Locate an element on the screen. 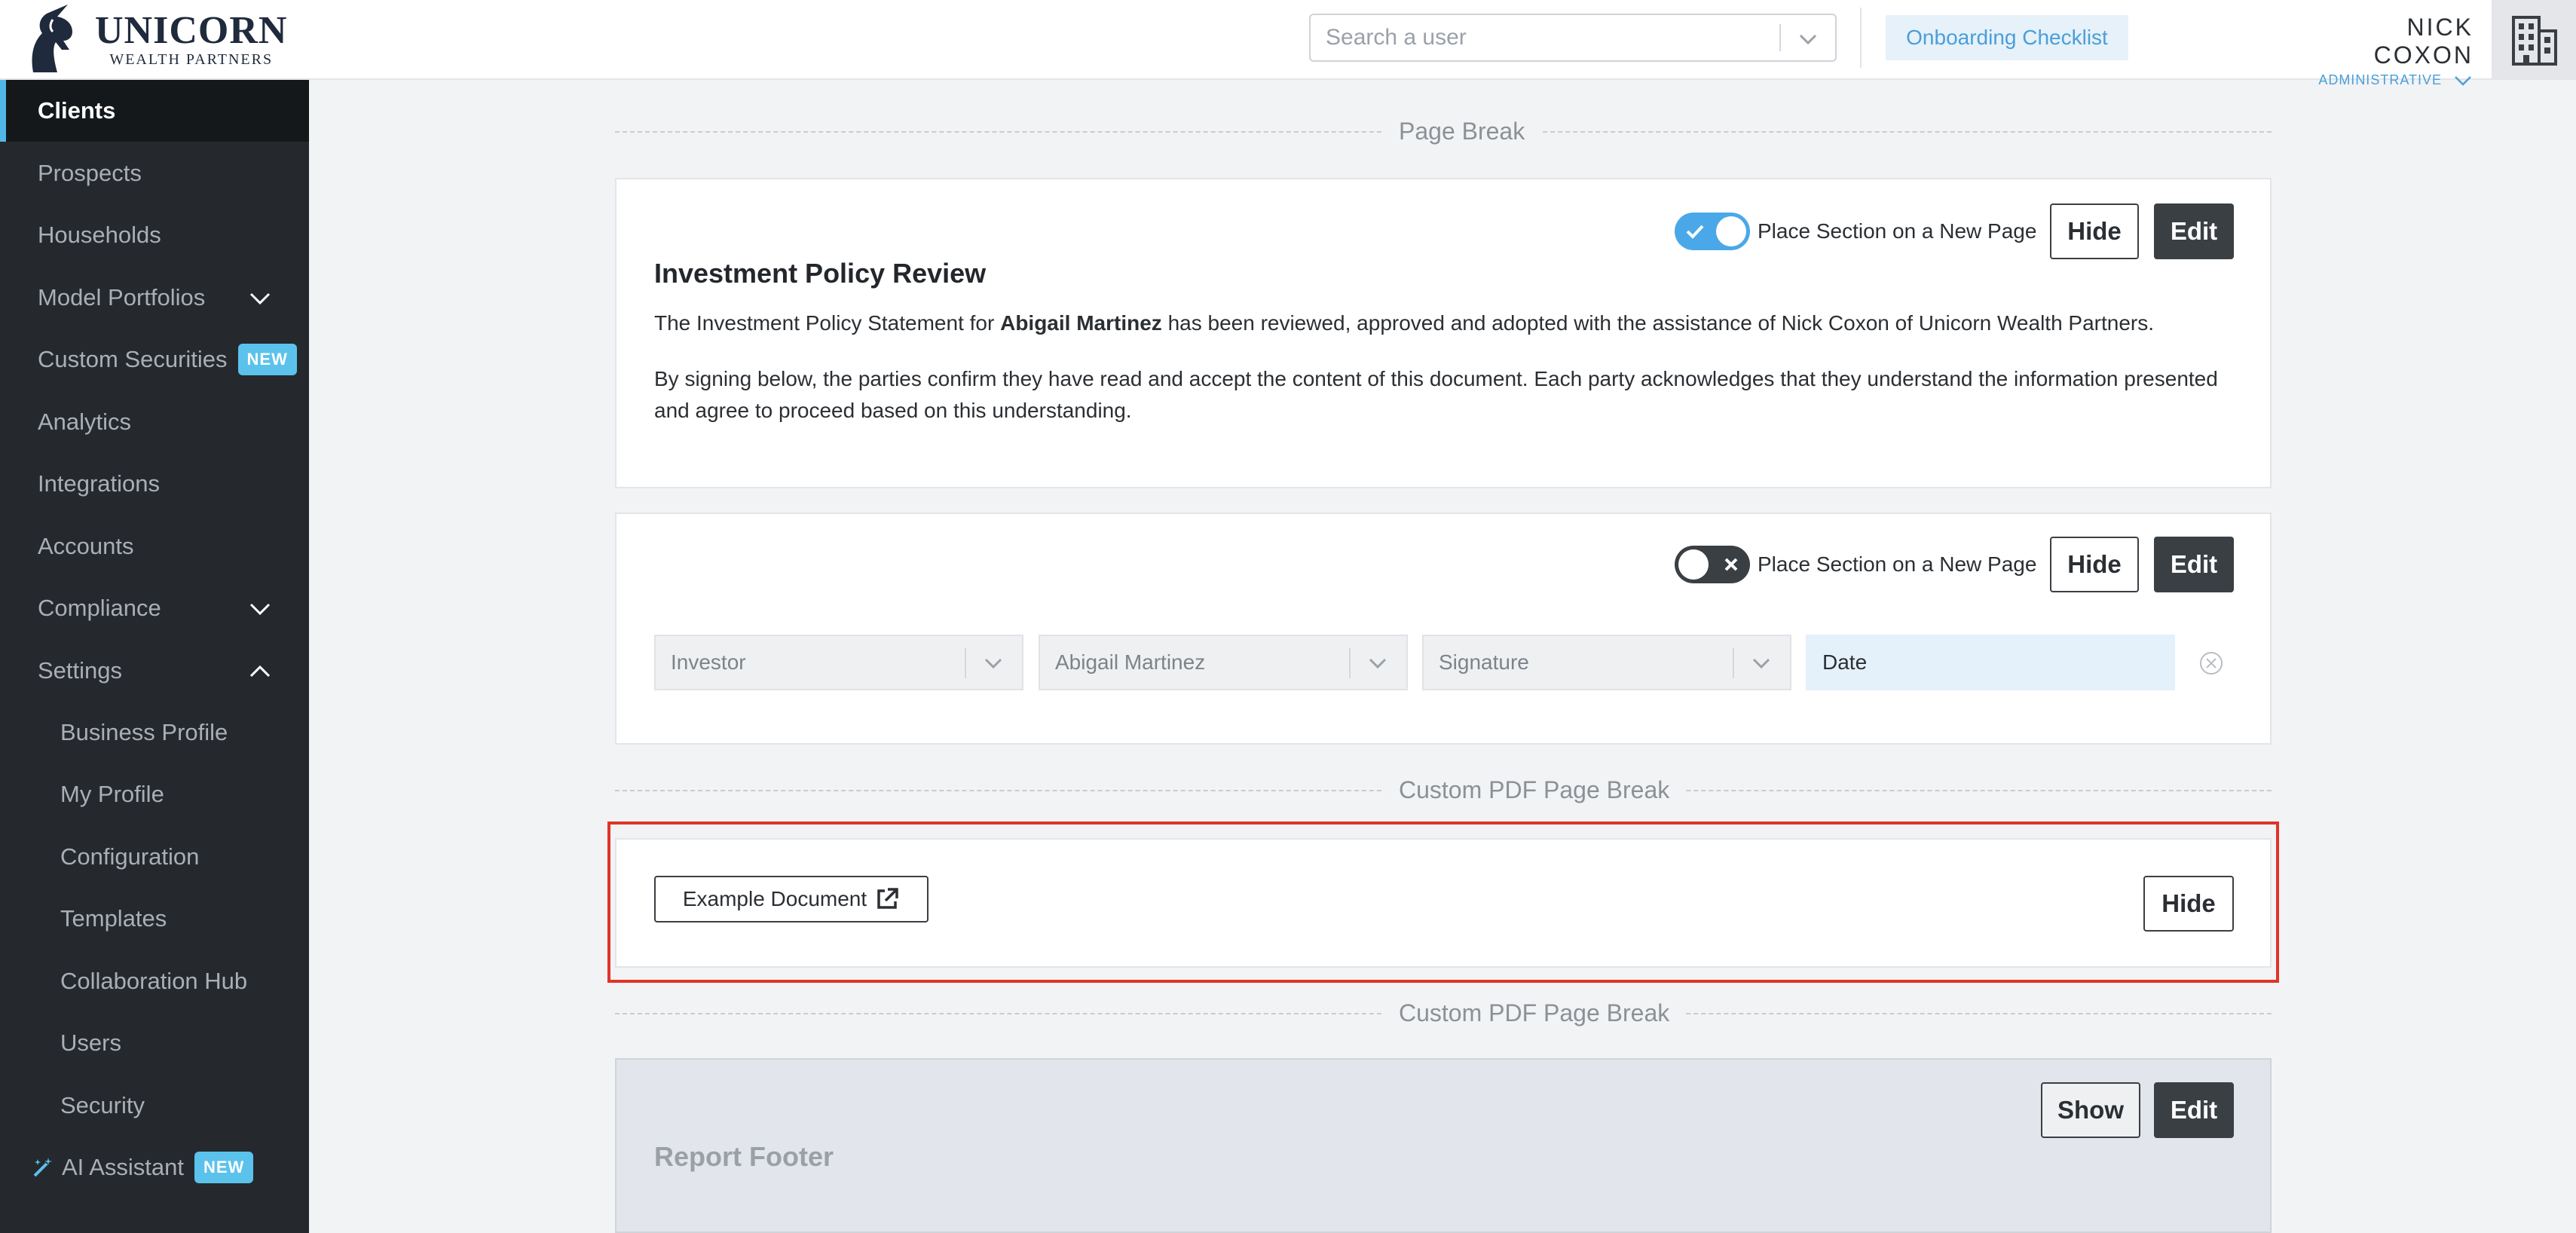  brand-logo: UNICORN WEALTH PARTNERS is located at coordinates (155, 39).